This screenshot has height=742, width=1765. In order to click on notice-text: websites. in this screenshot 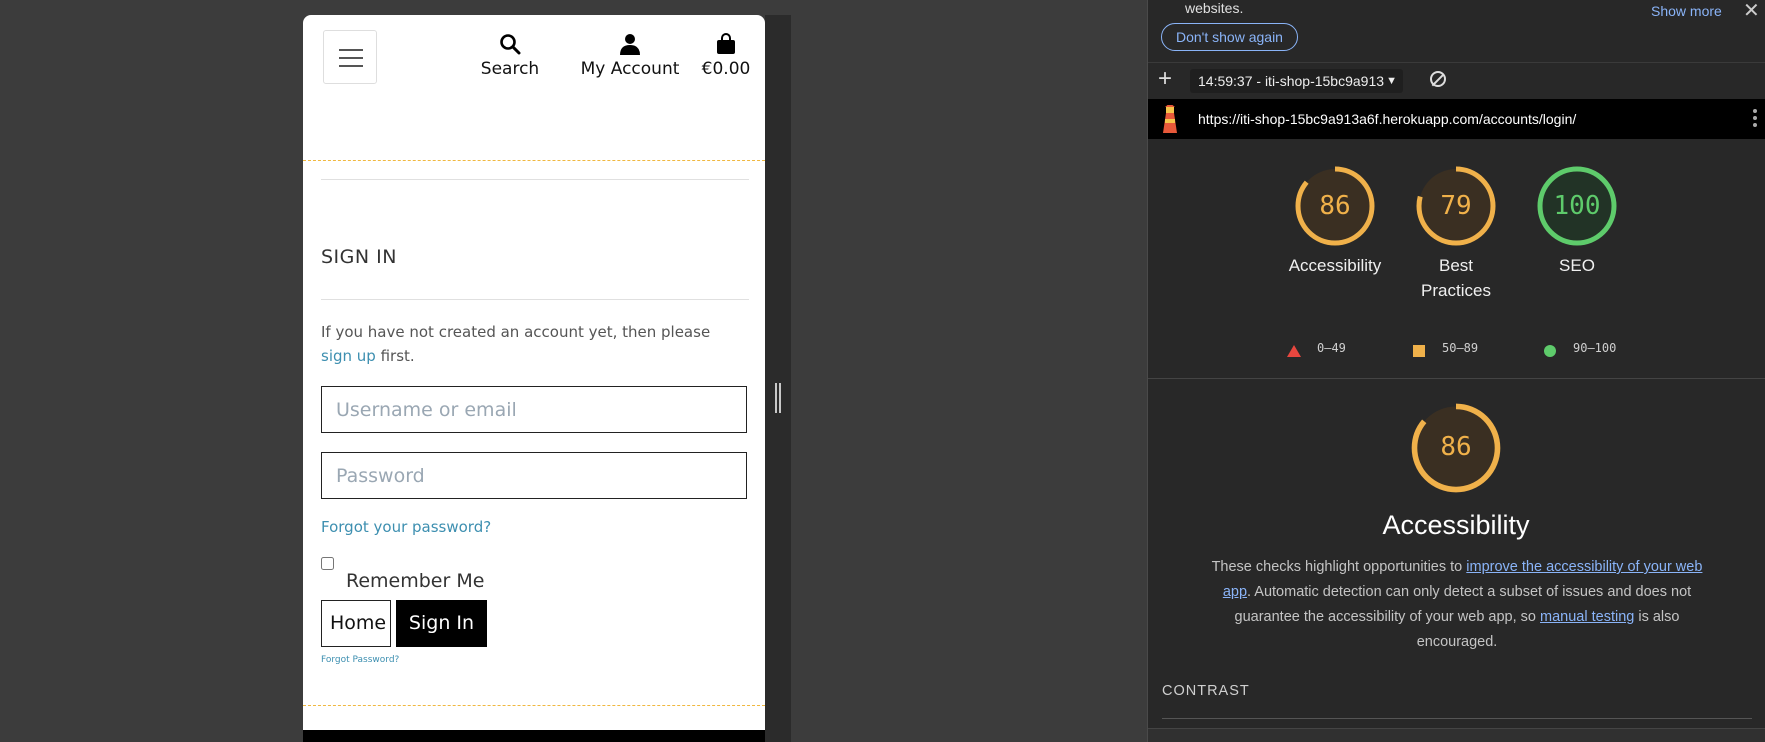, I will do `click(1214, 8)`.